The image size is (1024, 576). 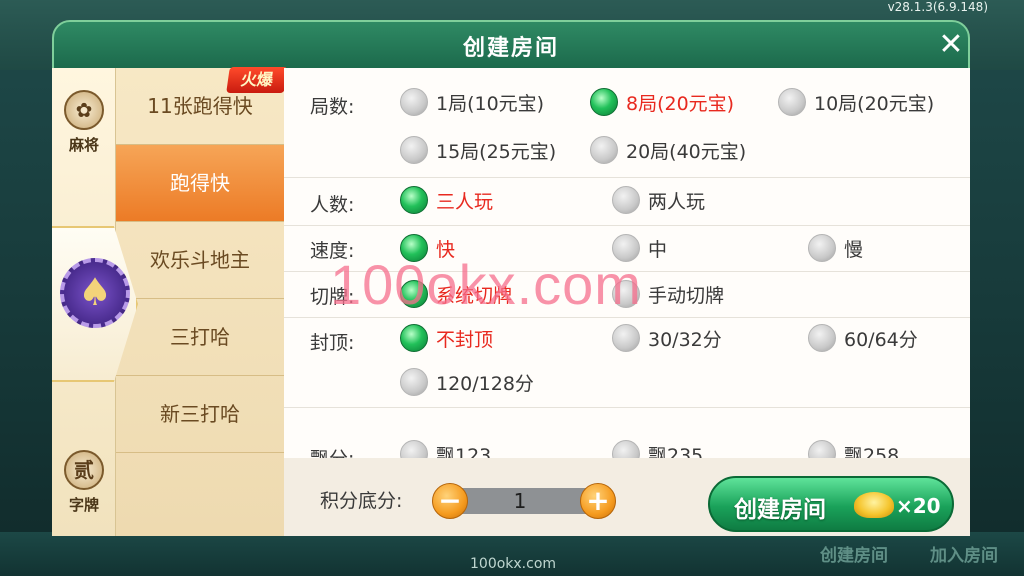 What do you see at coordinates (361, 501) in the screenshot?
I see `base-score-label: 积分底分:` at bounding box center [361, 501].